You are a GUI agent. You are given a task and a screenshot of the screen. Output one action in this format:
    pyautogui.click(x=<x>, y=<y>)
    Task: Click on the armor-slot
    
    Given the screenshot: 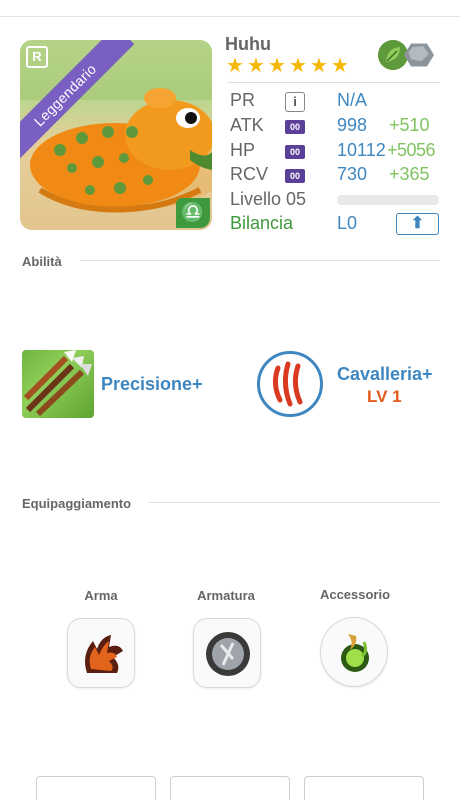 What is the action you would take?
    pyautogui.click(x=227, y=653)
    